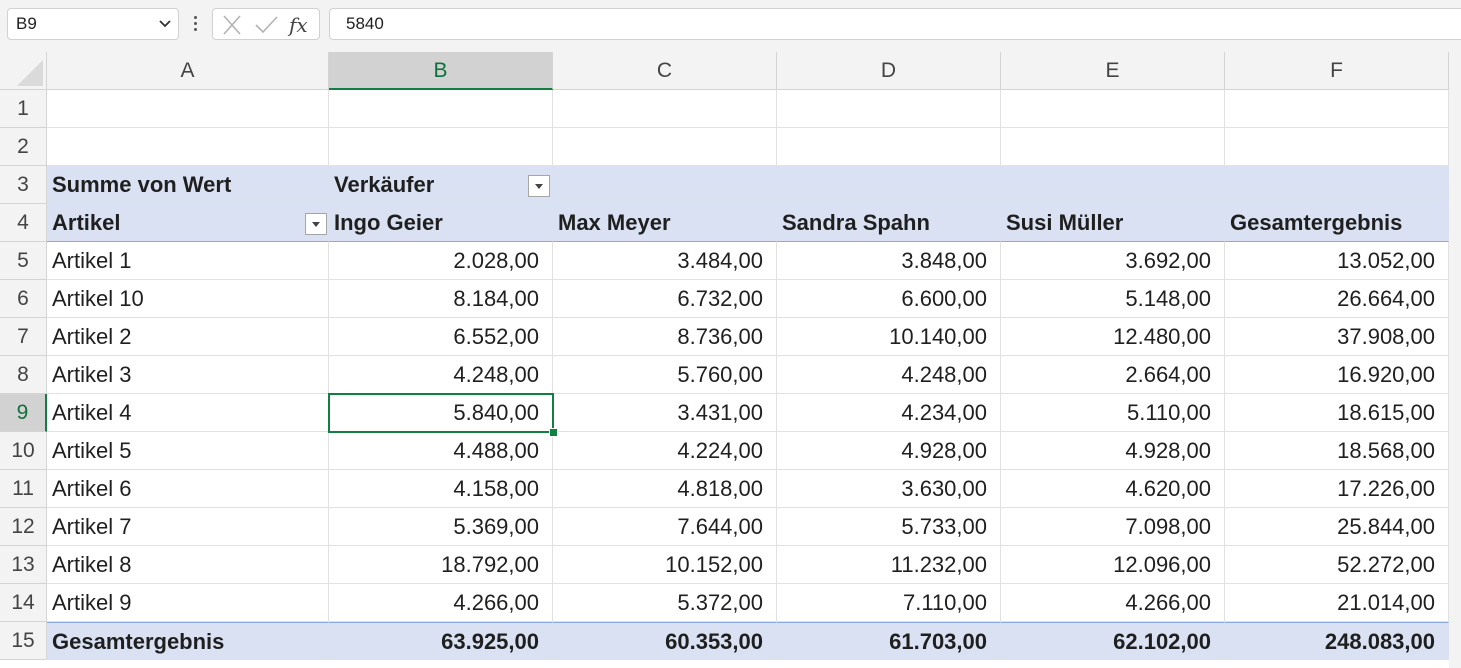 This screenshot has width=1461, height=668. Describe the element at coordinates (889, 261) in the screenshot. I see `pivot-value-cell: 3.848,00` at that location.